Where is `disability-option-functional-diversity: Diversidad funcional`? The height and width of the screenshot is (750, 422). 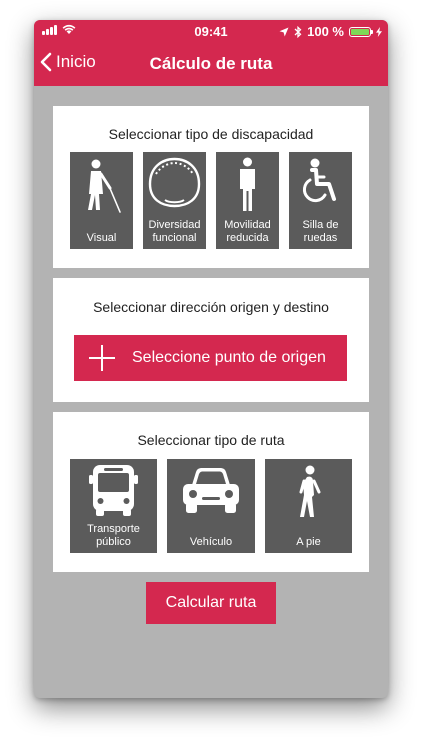
disability-option-functional-diversity: Diversidad funcional is located at coordinates (174, 200).